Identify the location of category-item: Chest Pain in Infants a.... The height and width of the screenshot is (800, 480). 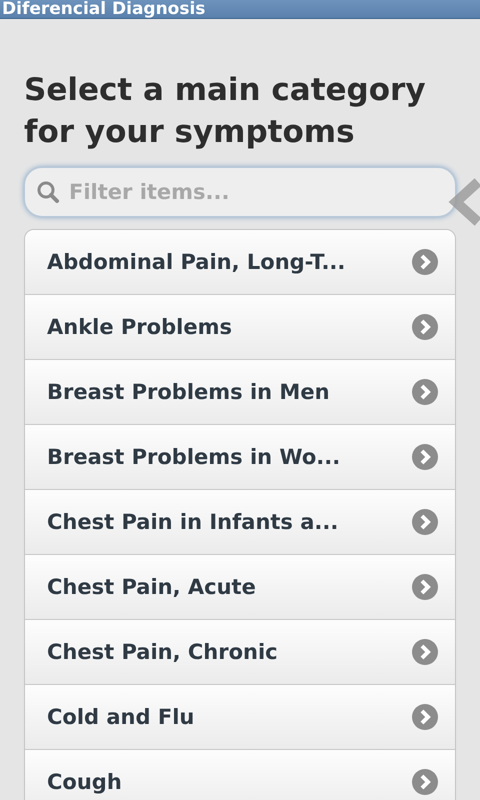
(240, 522).